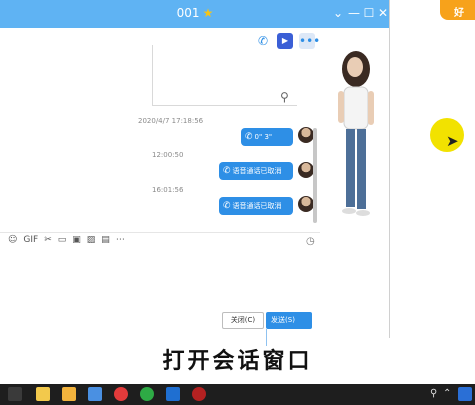 This screenshot has height=405, width=475. What do you see at coordinates (173, 394) in the screenshot?
I see `edge-icon` at bounding box center [173, 394].